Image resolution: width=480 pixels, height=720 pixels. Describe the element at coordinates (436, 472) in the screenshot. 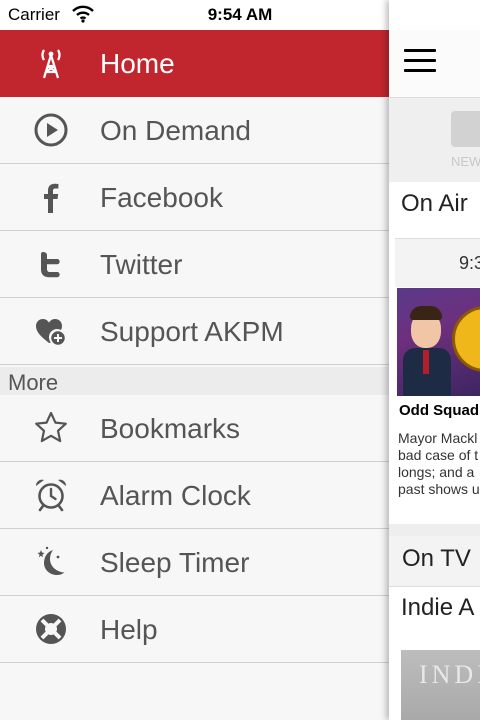

I see `description-line: longs; and a` at that location.